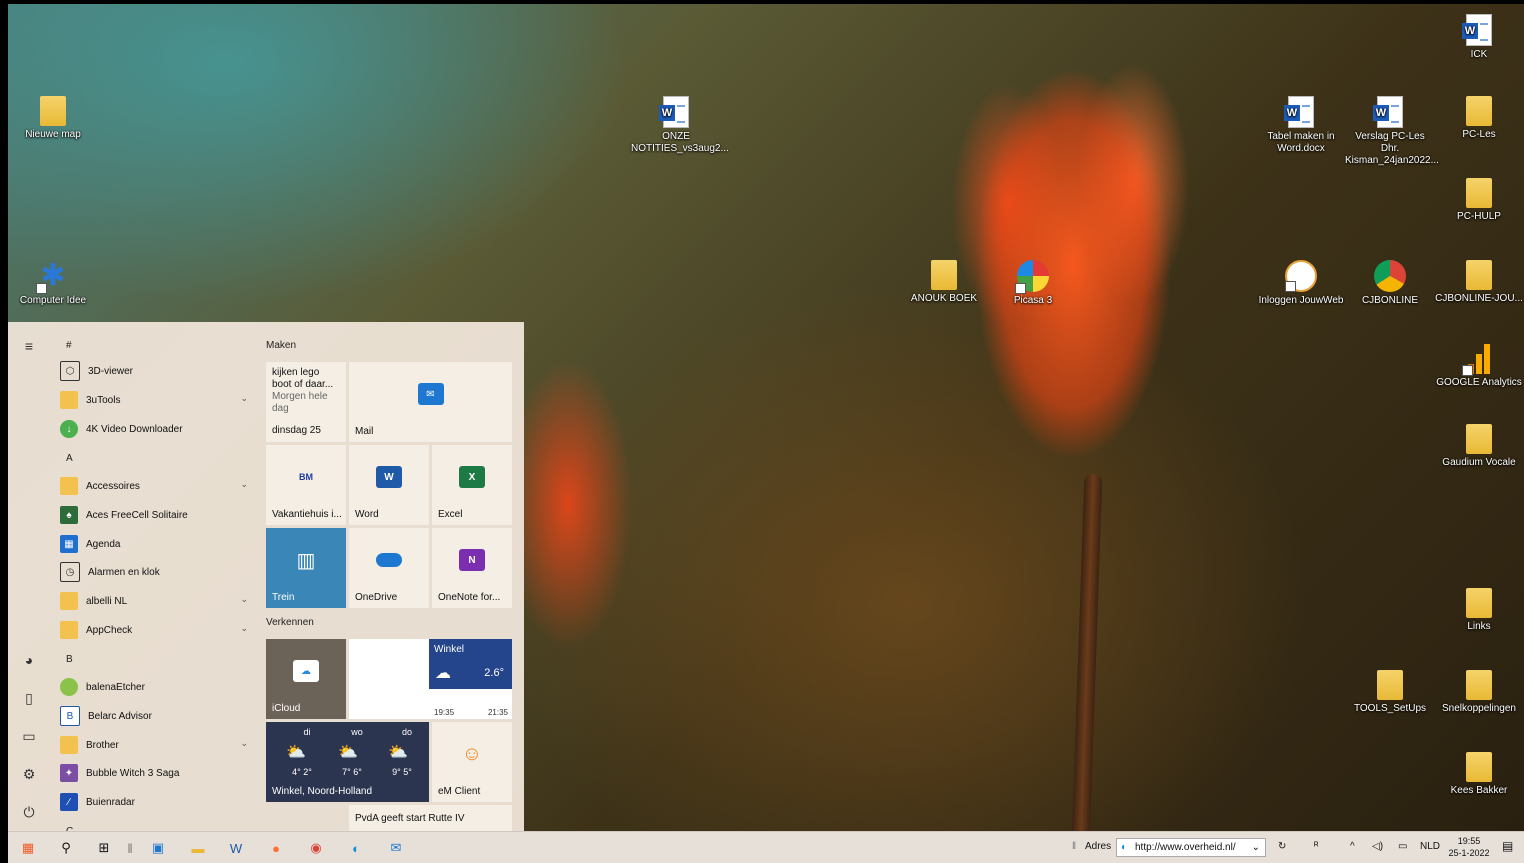  I want to click on app-aces-freecell: ♠ Aces FreeCell Solitaire, so click(153, 515).